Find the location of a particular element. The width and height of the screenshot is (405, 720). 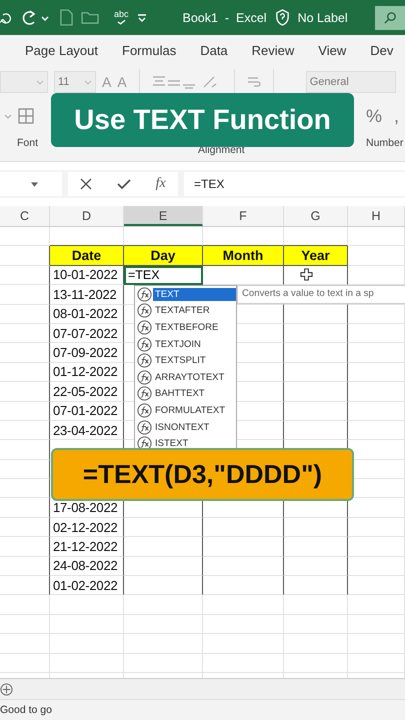

customize-caret-icon is located at coordinates (141, 17).